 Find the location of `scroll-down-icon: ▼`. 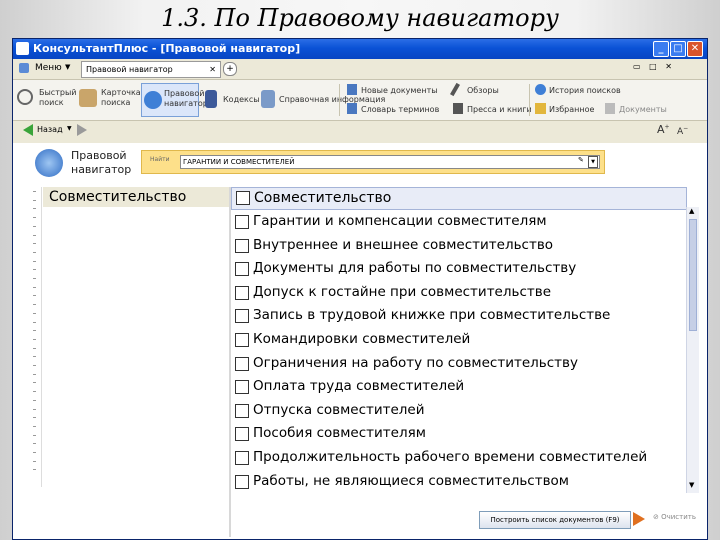

scroll-down-icon: ▼ is located at coordinates (691, 485).